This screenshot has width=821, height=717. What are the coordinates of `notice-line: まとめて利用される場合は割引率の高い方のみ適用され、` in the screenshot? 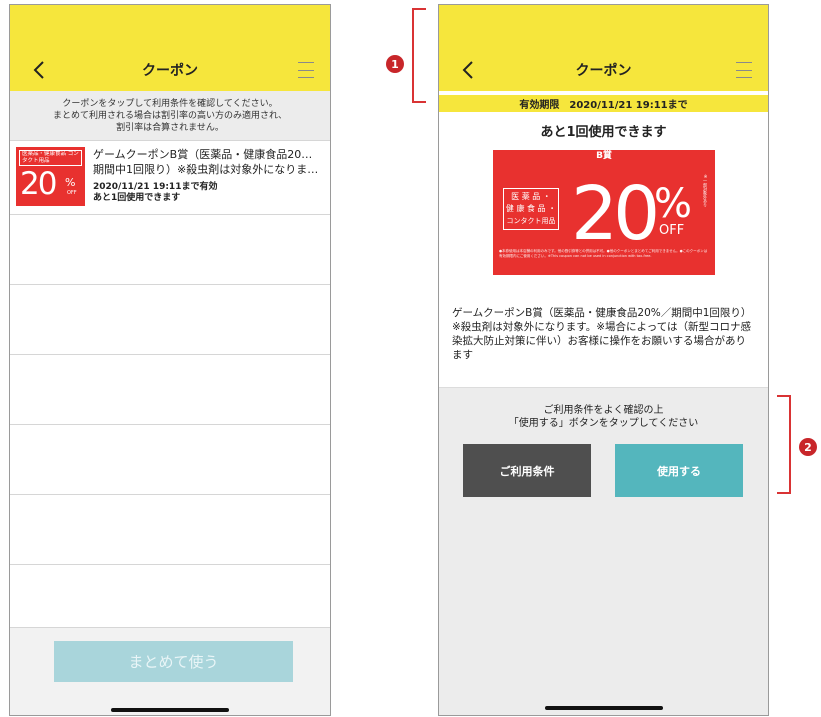 It's located at (170, 115).